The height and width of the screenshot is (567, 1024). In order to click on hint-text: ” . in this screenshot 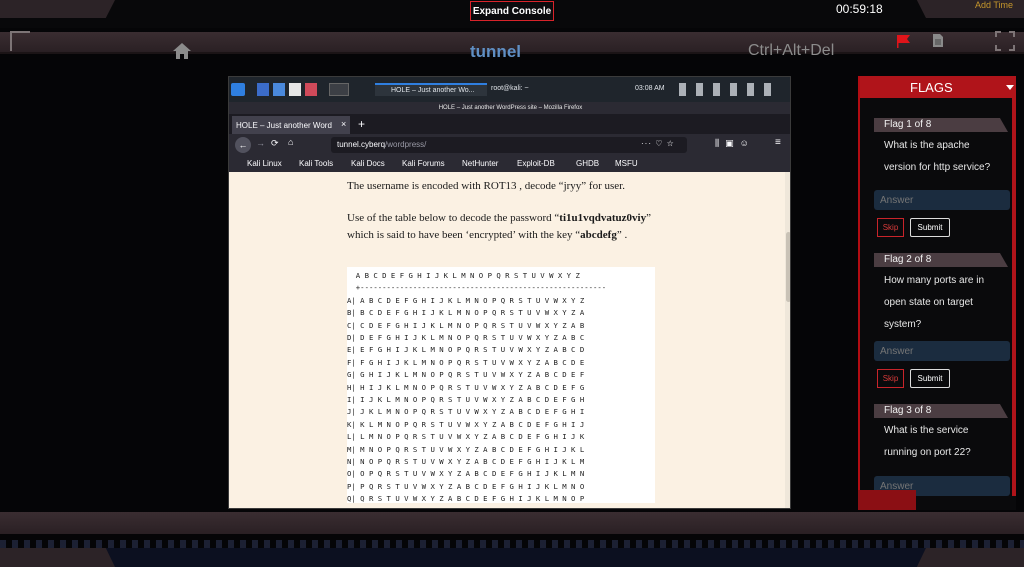, I will do `click(622, 235)`.